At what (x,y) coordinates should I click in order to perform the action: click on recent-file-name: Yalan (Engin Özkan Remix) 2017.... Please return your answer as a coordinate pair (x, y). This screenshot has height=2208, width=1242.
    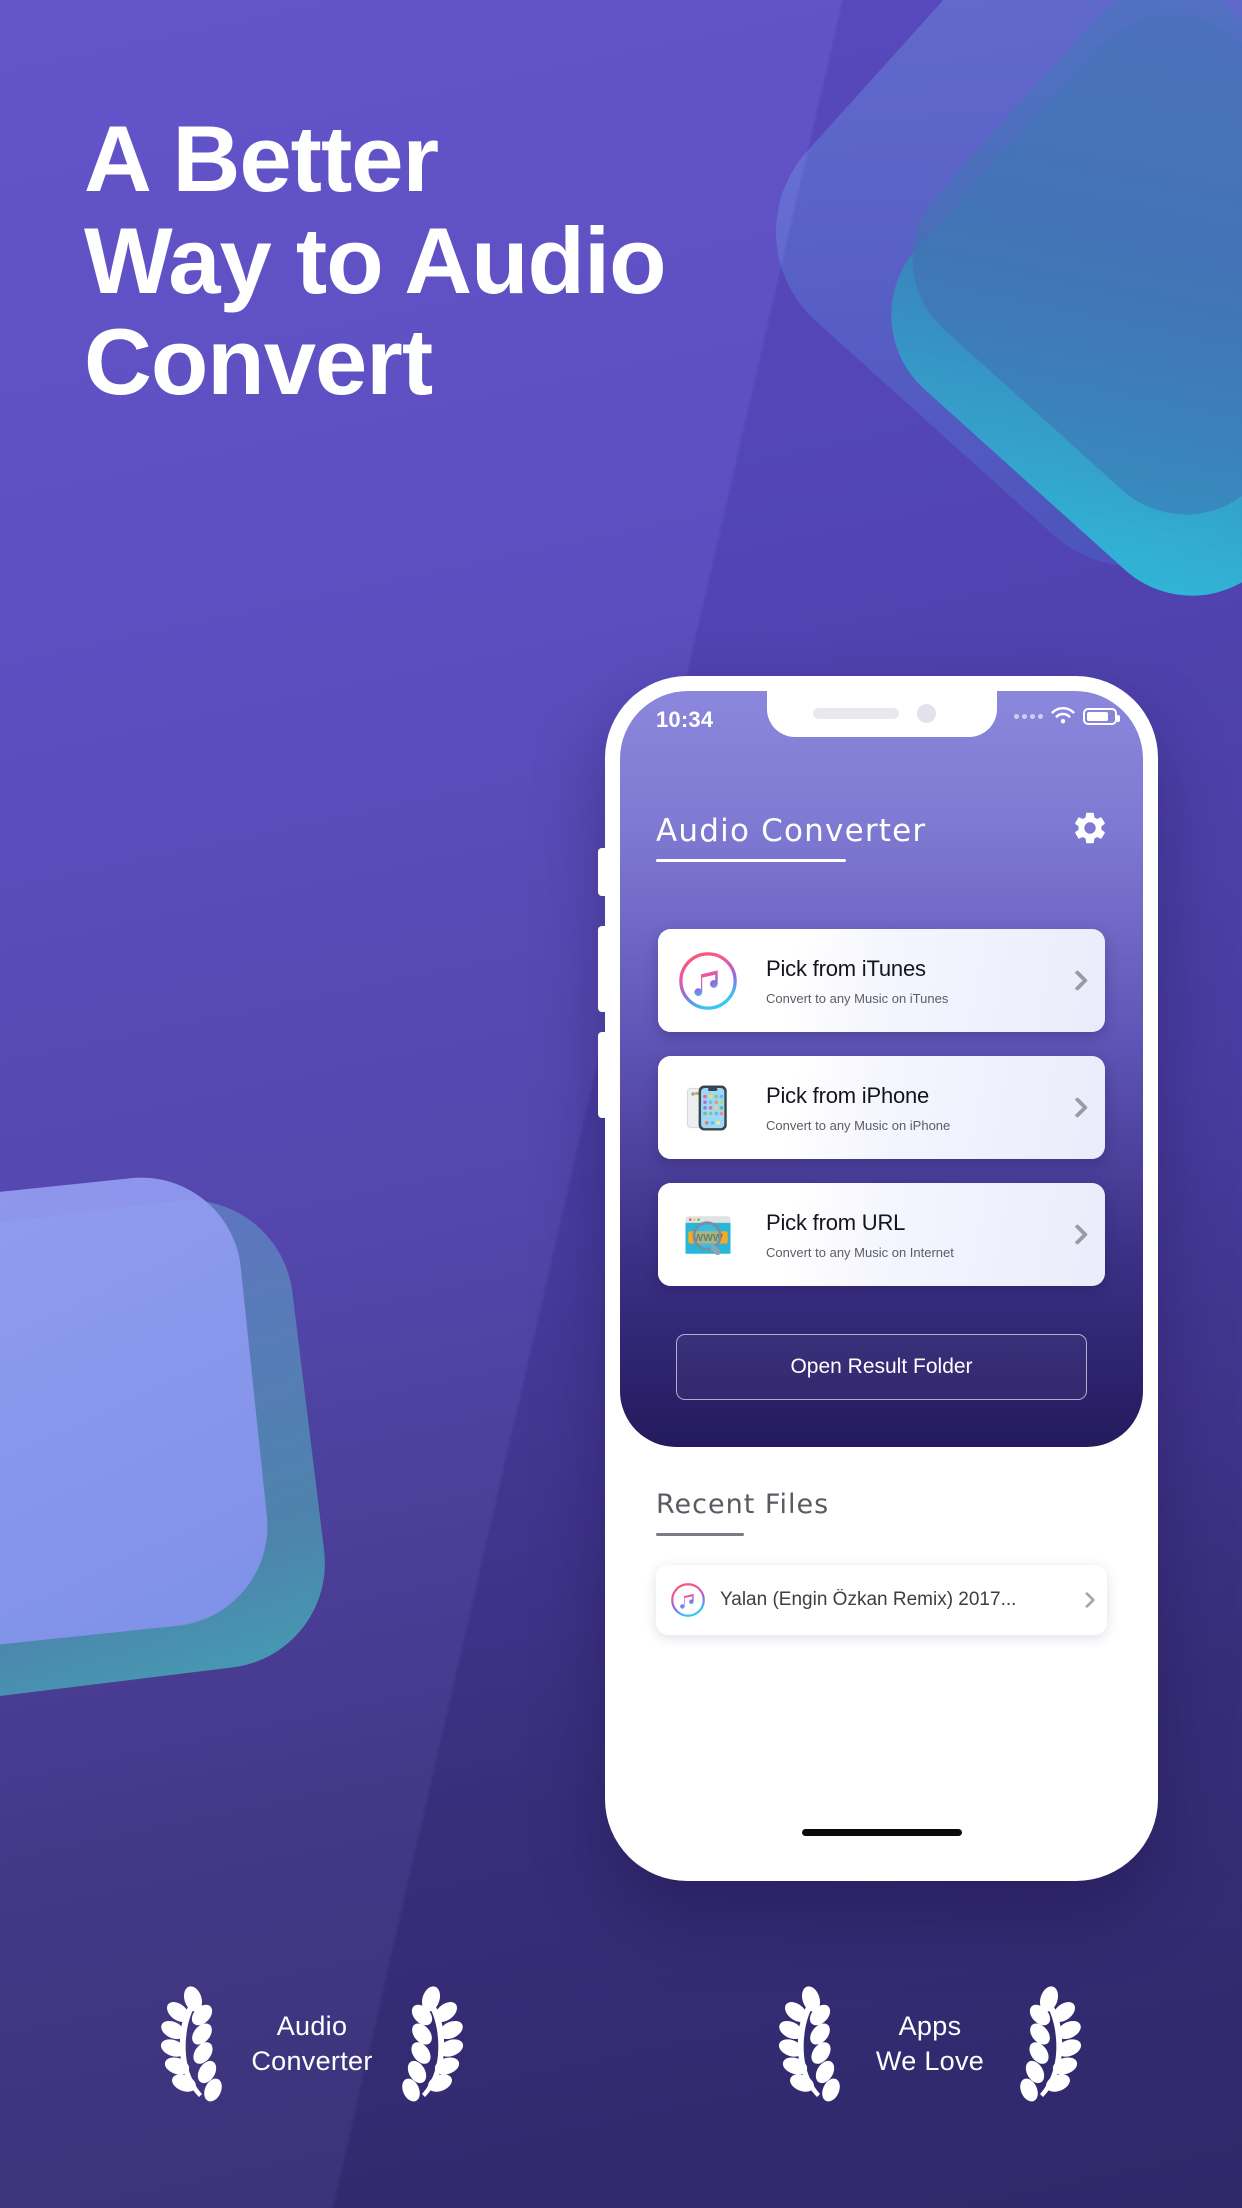
    Looking at the image, I should click on (868, 1599).